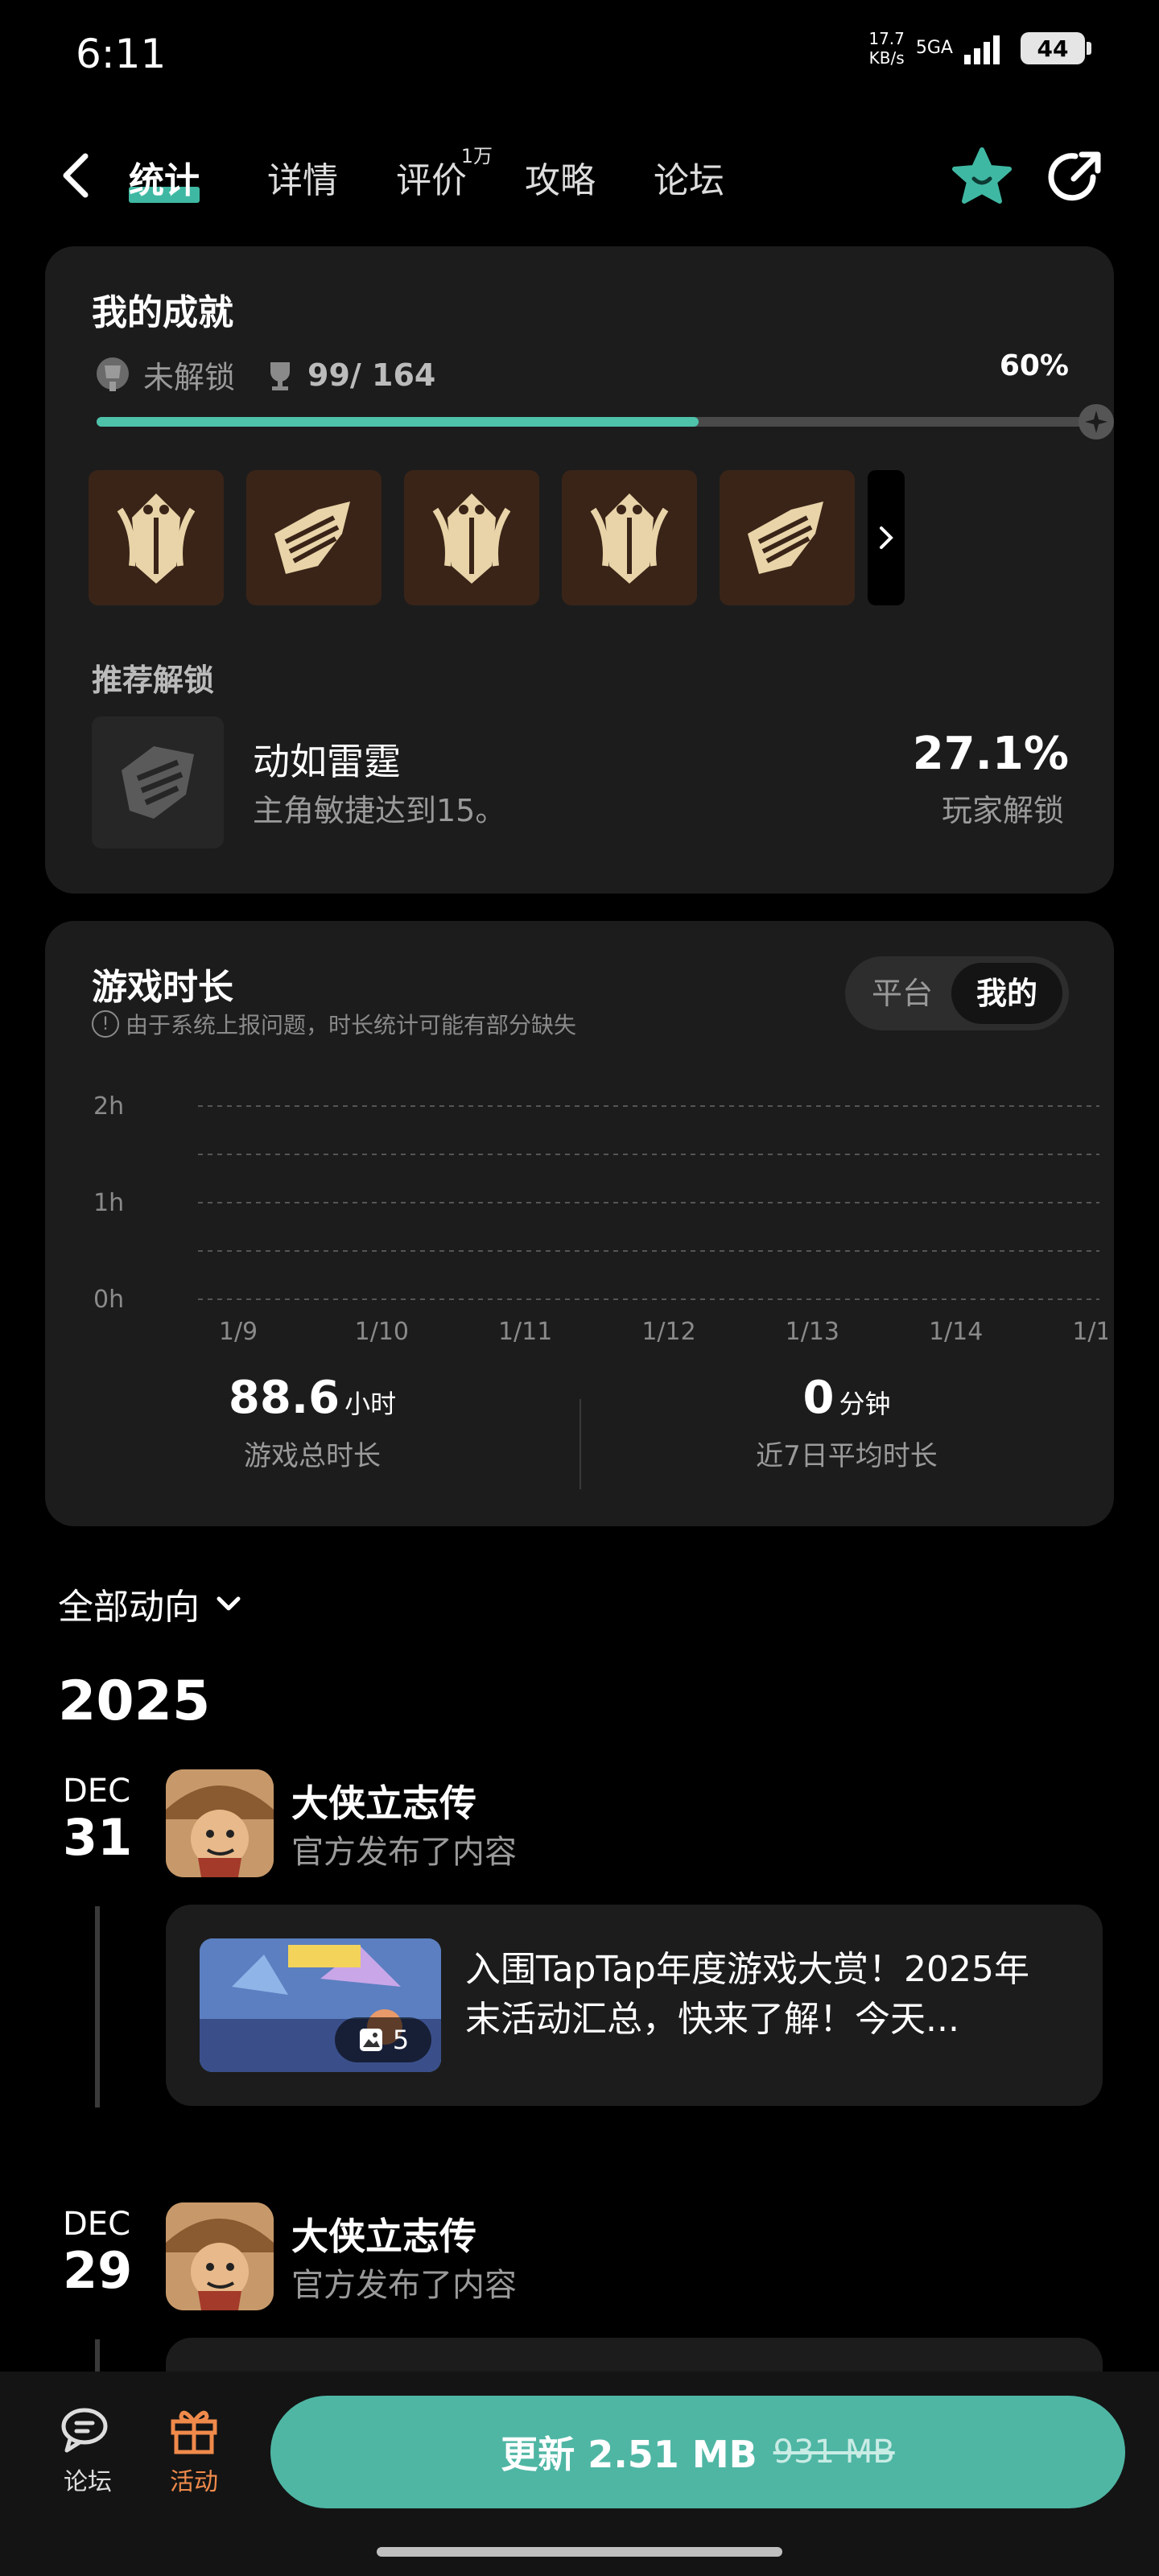  Describe the element at coordinates (334, 1024) in the screenshot. I see `playtime-note: ! 由于系统上报问题，时长统计可能有部分缺失` at that location.